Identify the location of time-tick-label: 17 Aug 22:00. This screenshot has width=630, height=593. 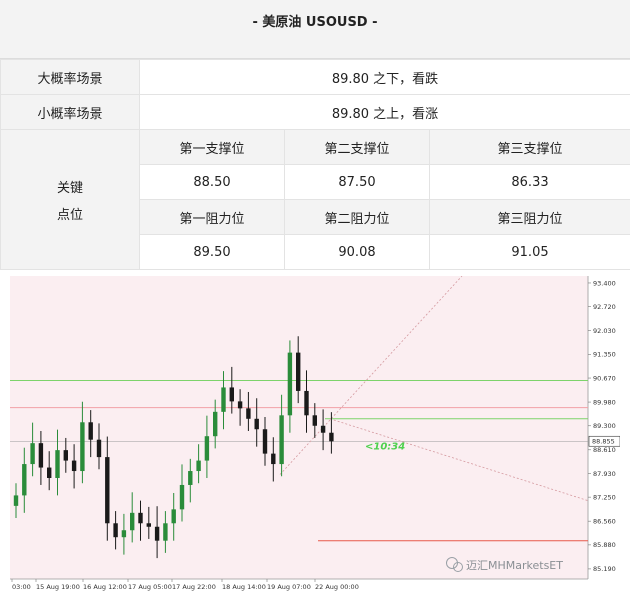
(194, 587).